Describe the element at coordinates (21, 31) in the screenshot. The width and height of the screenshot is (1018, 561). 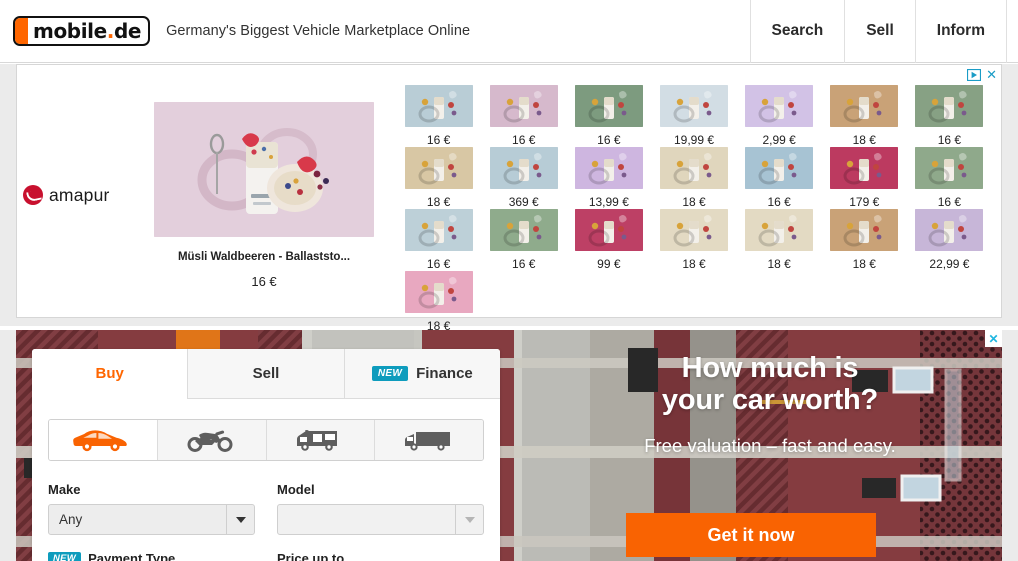
I see `logo-orange-bar` at that location.